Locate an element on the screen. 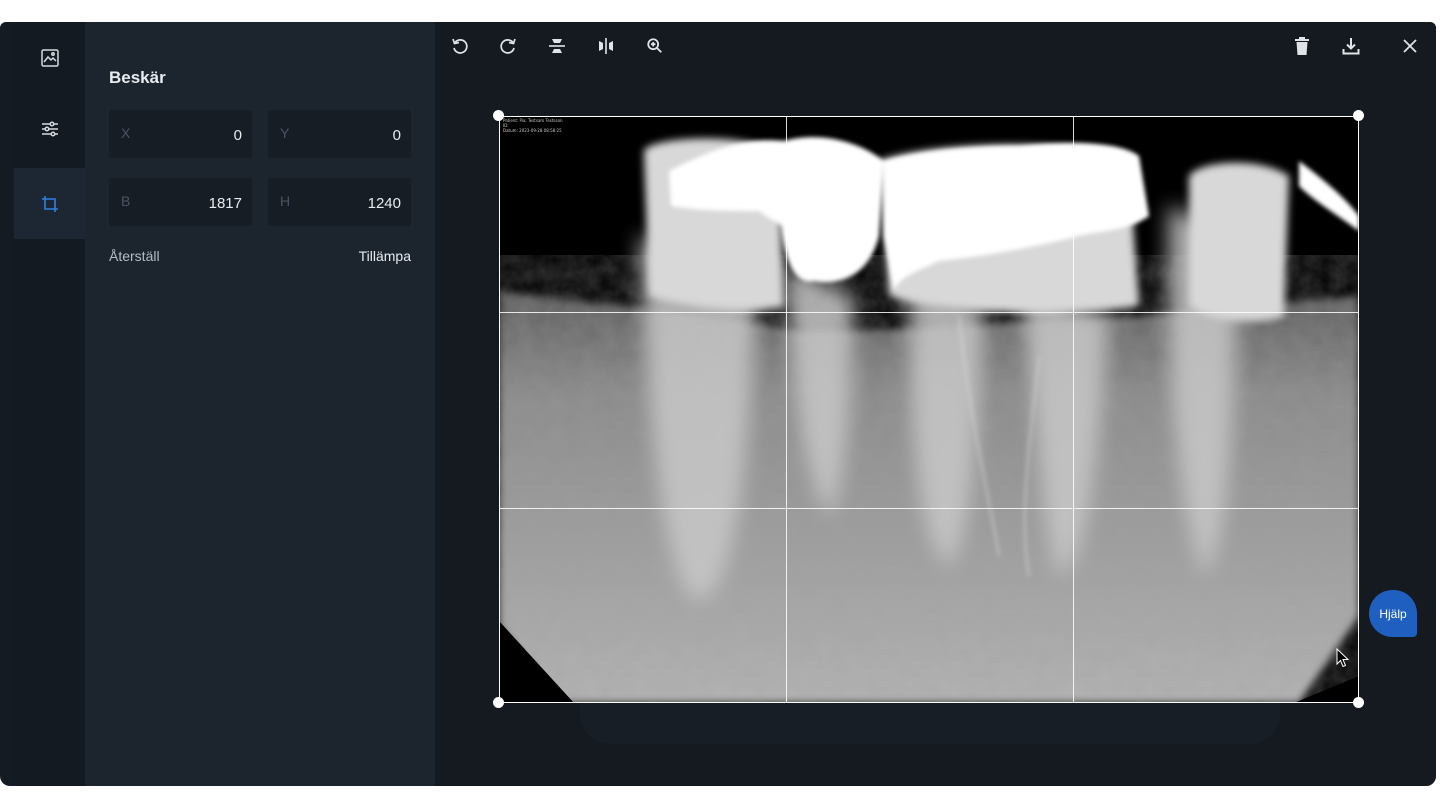 Image resolution: width=1440 pixels, height=810 pixels. zoom-in-button is located at coordinates (655, 46).